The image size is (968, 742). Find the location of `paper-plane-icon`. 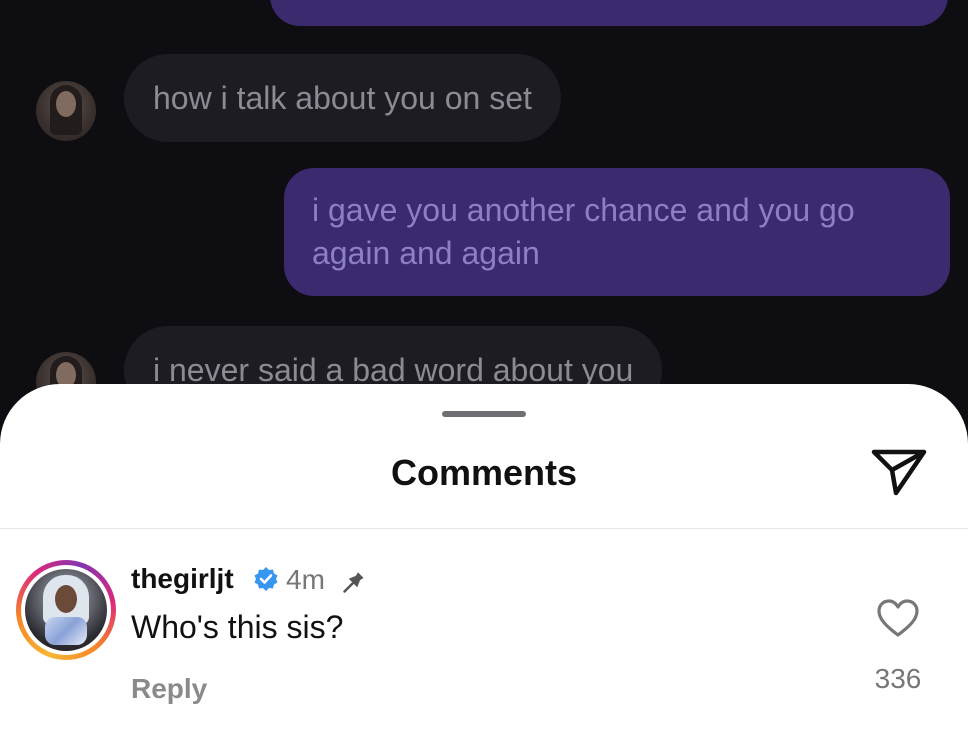

paper-plane-icon is located at coordinates (899, 472).